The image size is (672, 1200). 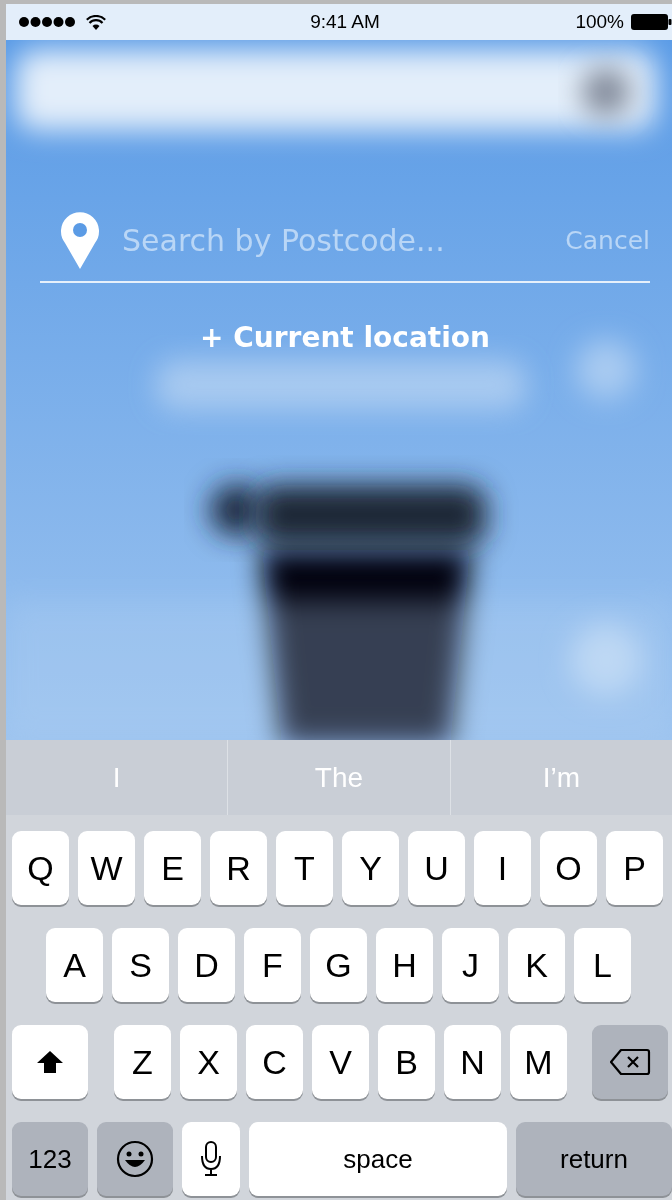 I want to click on status-time: 9:41 AM, so click(x=345, y=22).